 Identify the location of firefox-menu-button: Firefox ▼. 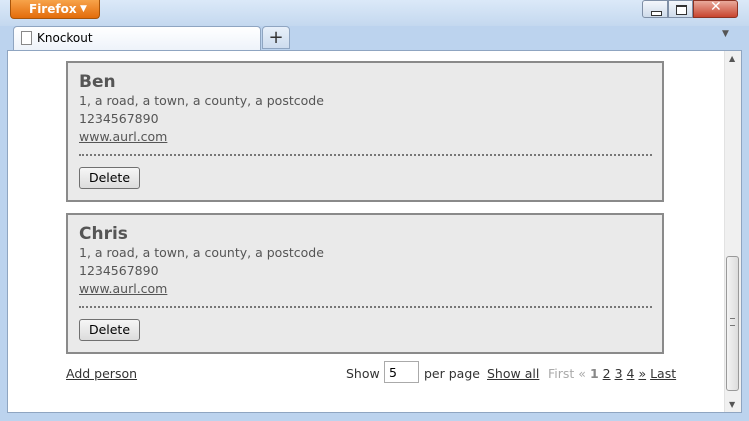
(55, 9).